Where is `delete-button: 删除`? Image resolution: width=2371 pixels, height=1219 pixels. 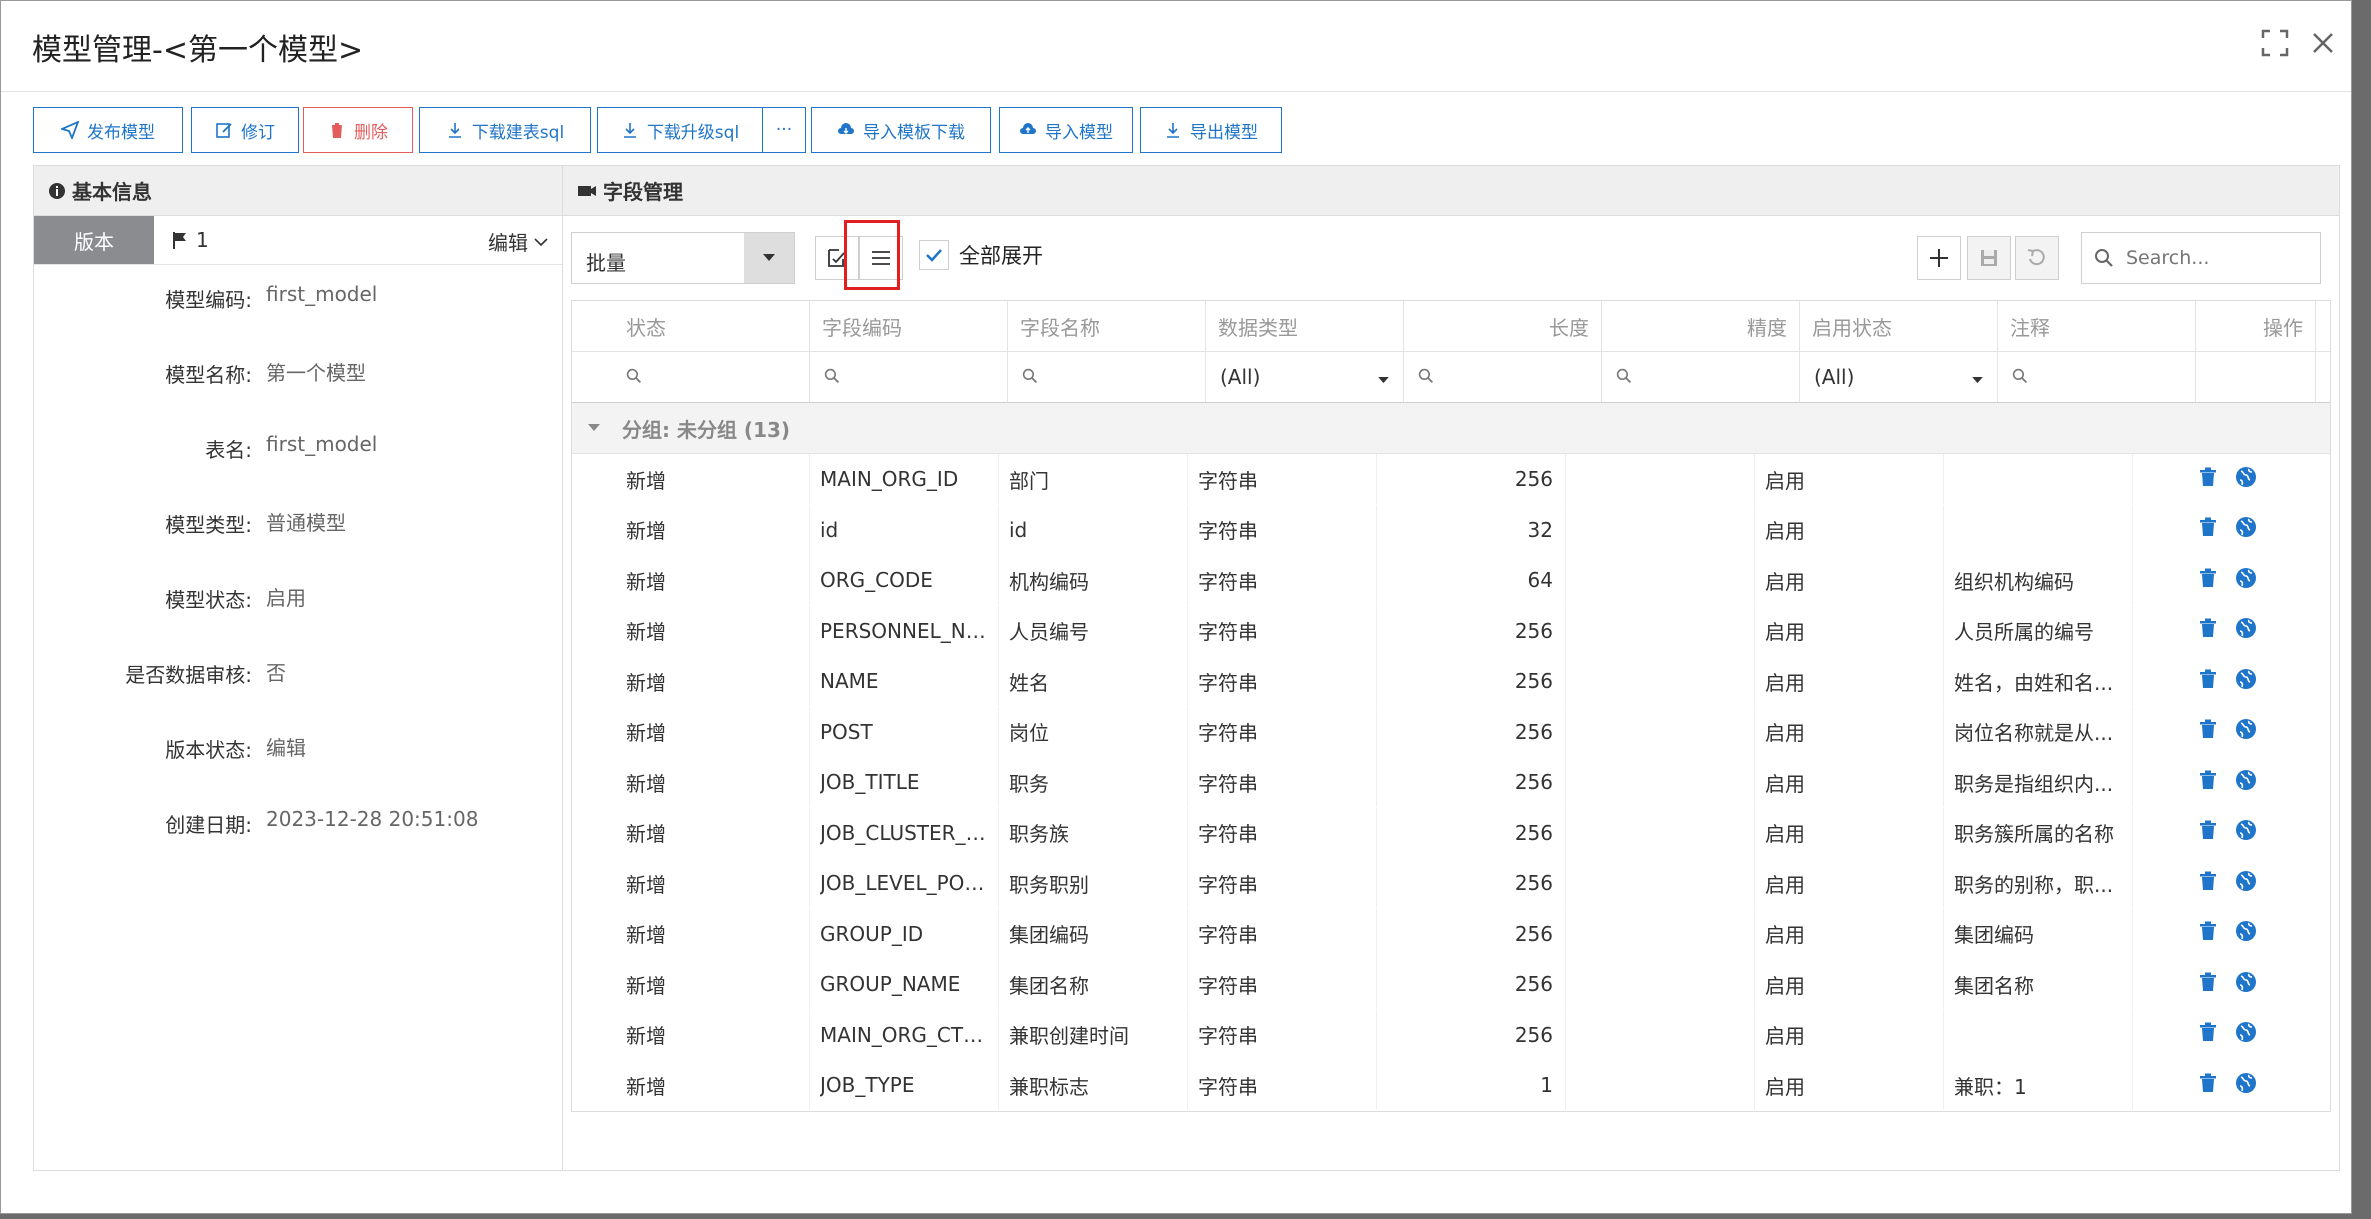
delete-button: 删除 is located at coordinates (358, 130).